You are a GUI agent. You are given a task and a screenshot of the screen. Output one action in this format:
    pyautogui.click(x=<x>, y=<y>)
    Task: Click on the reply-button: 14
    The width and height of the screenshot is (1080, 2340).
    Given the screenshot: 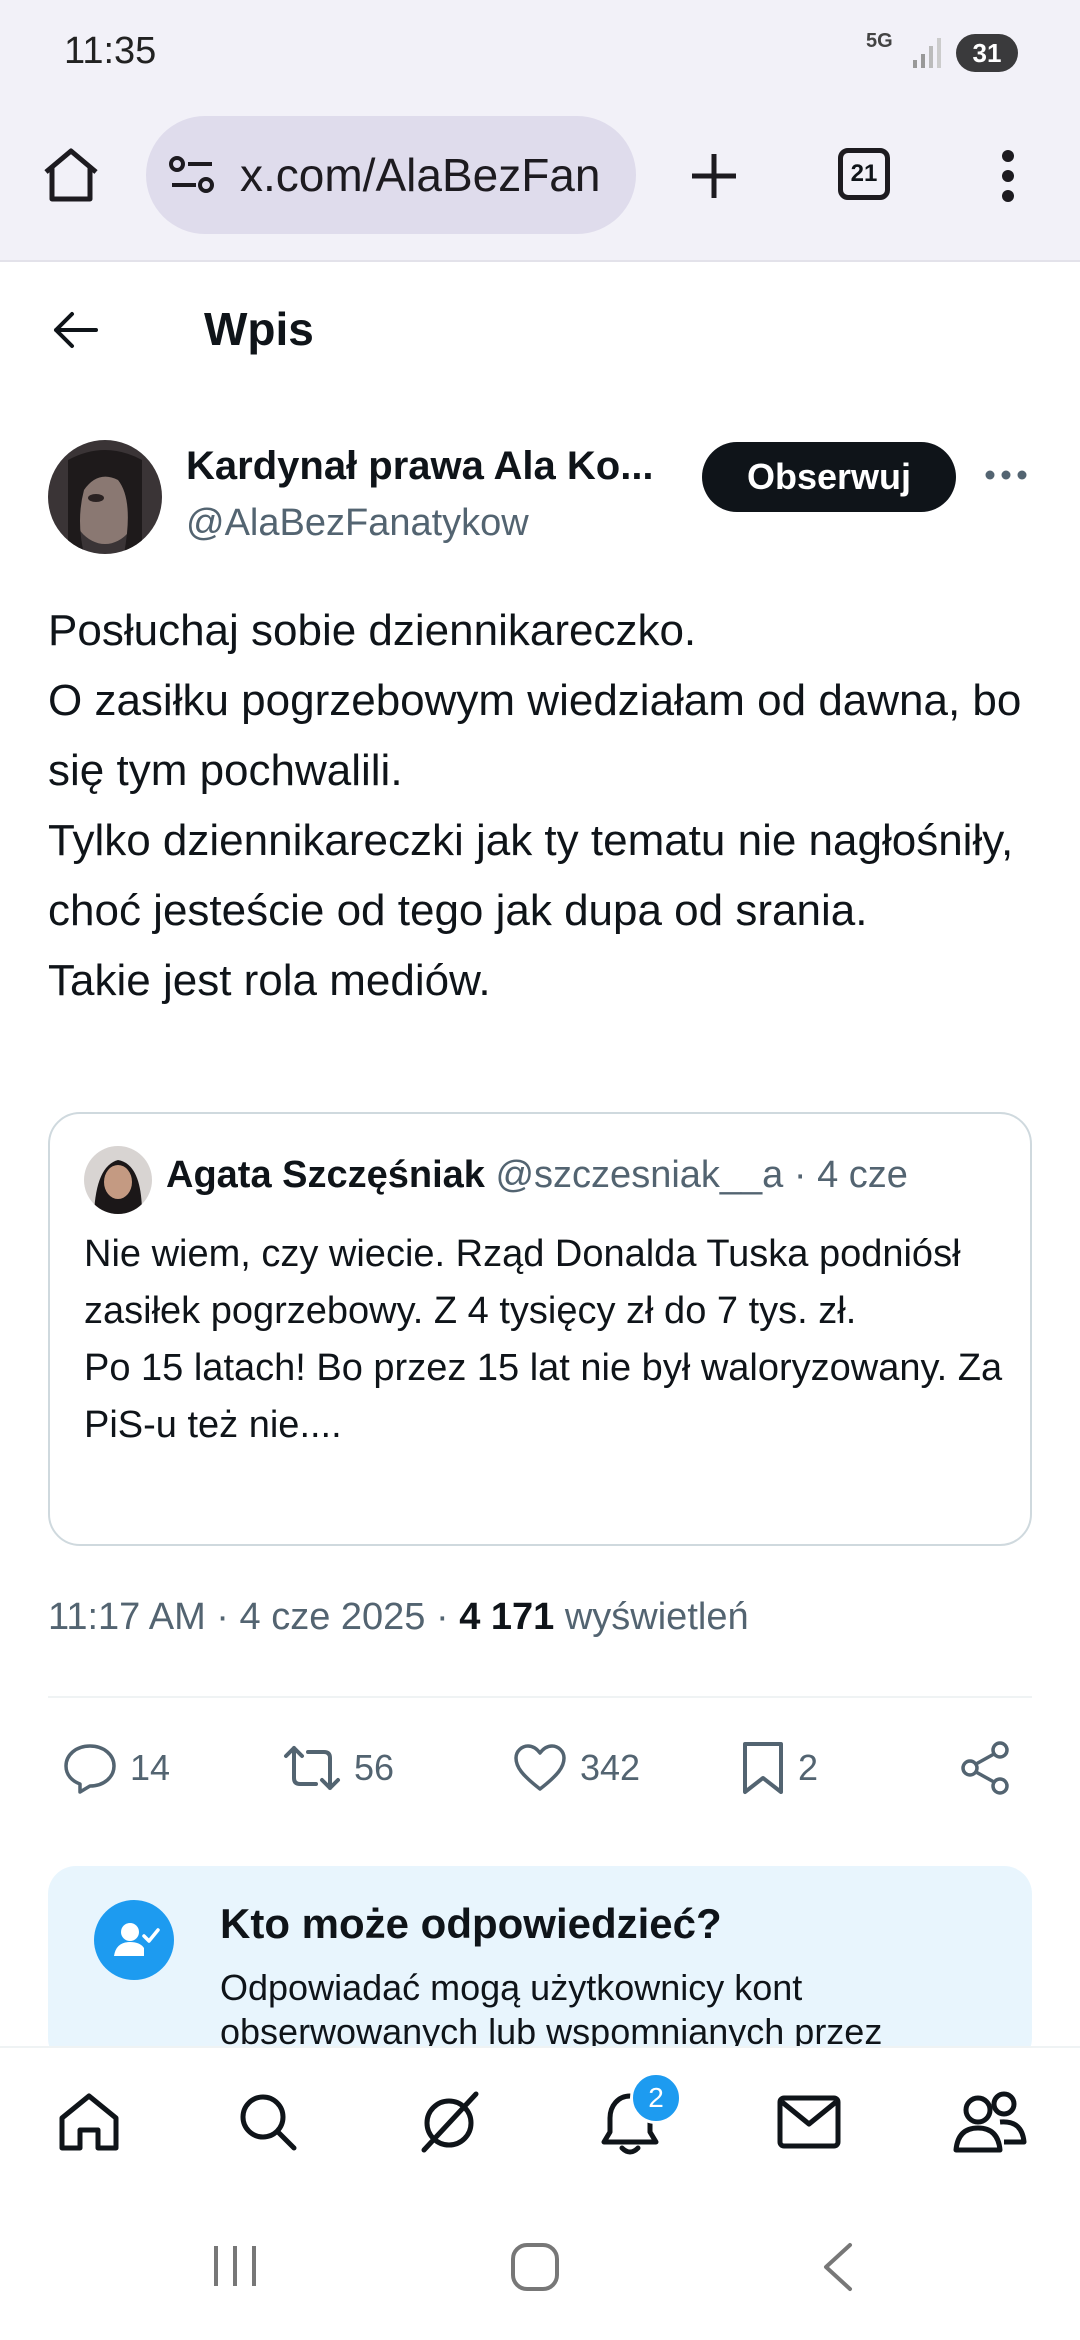 What is the action you would take?
    pyautogui.click(x=116, y=1768)
    